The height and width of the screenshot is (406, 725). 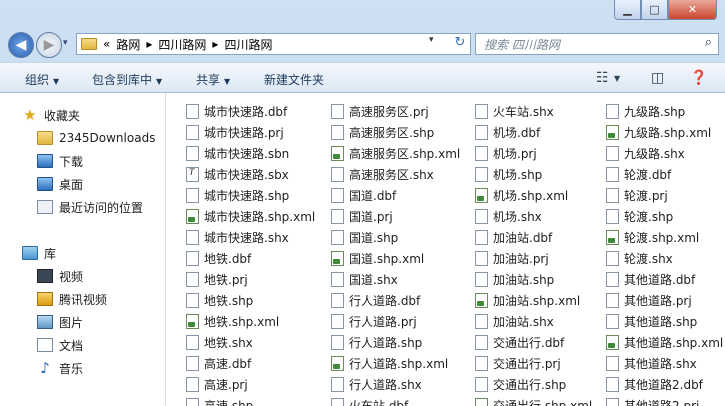 I want to click on file-item: 其他道路.shx, so click(x=651, y=363).